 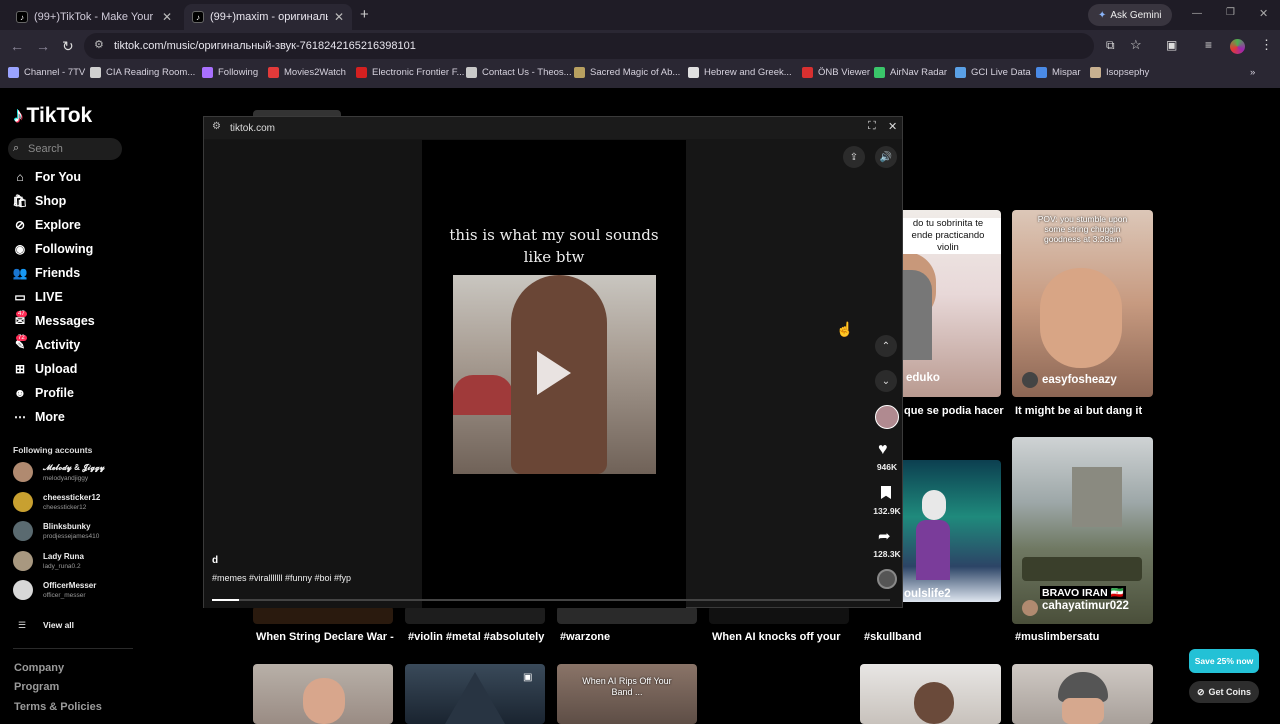 I want to click on forward-icon: →, so click(x=43, y=46).